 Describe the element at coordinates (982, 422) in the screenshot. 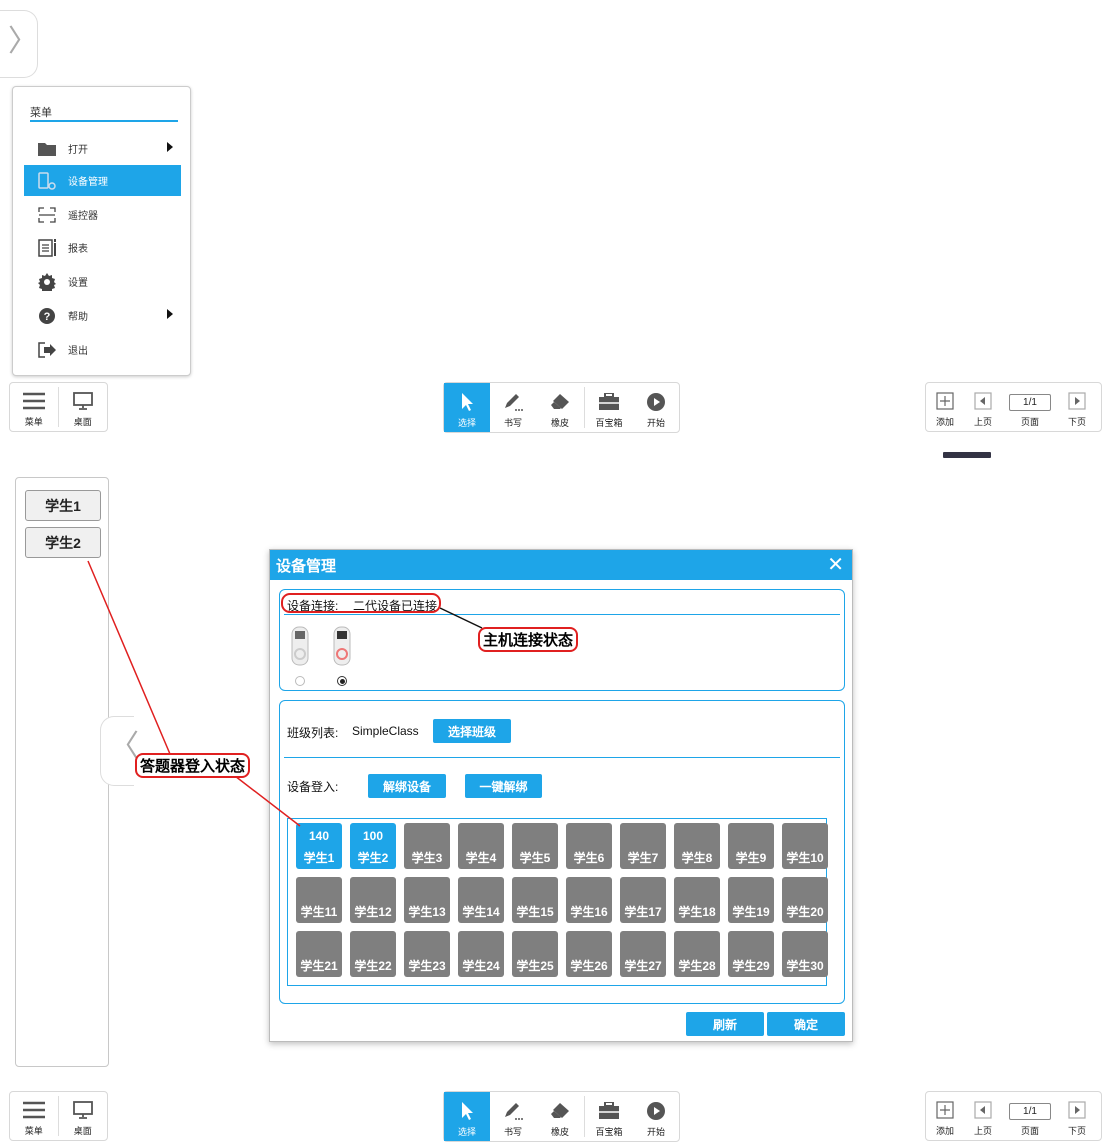

I see `prev-page-label: 上页` at that location.